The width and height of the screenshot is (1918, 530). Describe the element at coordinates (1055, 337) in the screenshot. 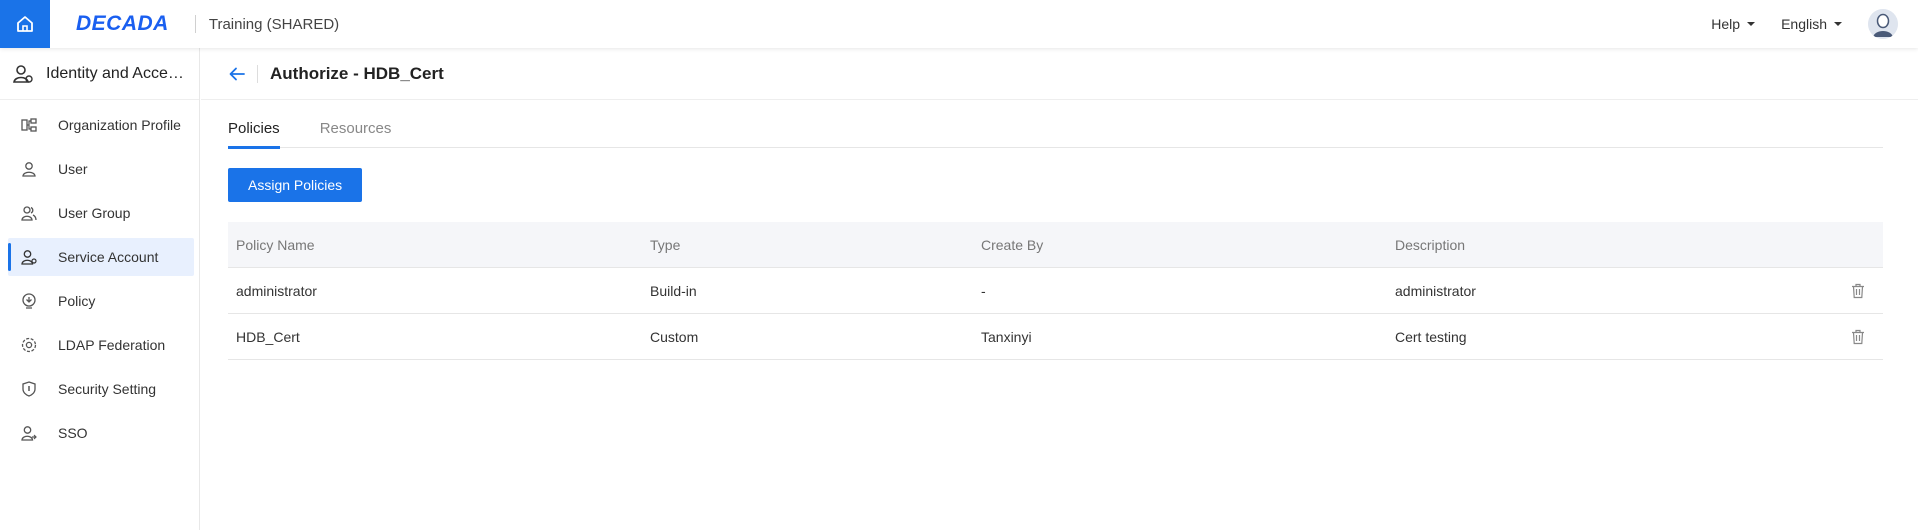

I see `table-row: HDB_Cert Custom Tanxinyi Cert testing` at that location.